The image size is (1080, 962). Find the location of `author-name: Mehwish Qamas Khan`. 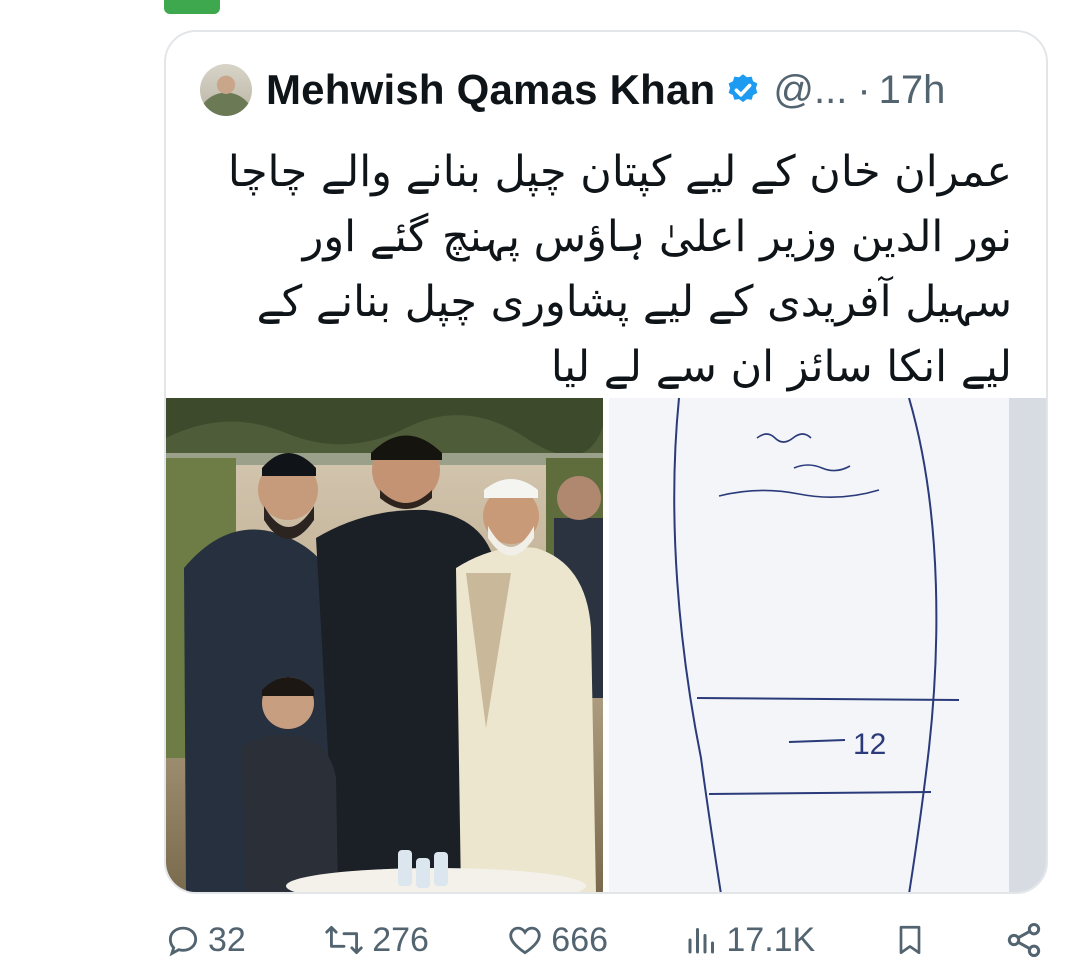

author-name: Mehwish Qamas Khan is located at coordinates (490, 90).